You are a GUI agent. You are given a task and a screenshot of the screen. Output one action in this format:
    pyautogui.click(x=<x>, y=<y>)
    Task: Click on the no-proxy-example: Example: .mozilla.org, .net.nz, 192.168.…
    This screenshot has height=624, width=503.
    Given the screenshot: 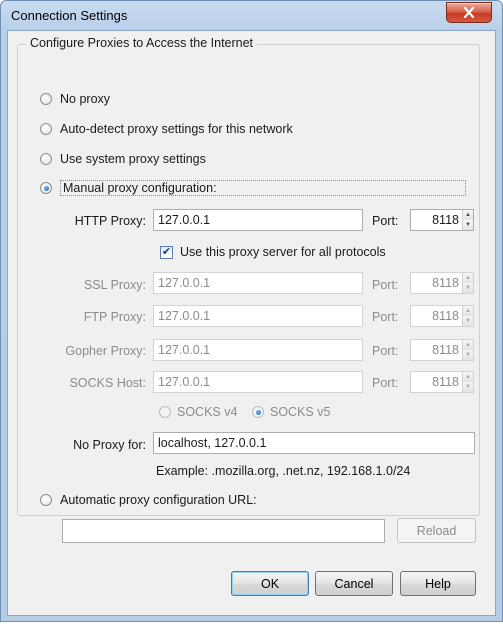 What is the action you would take?
    pyautogui.click(x=283, y=471)
    